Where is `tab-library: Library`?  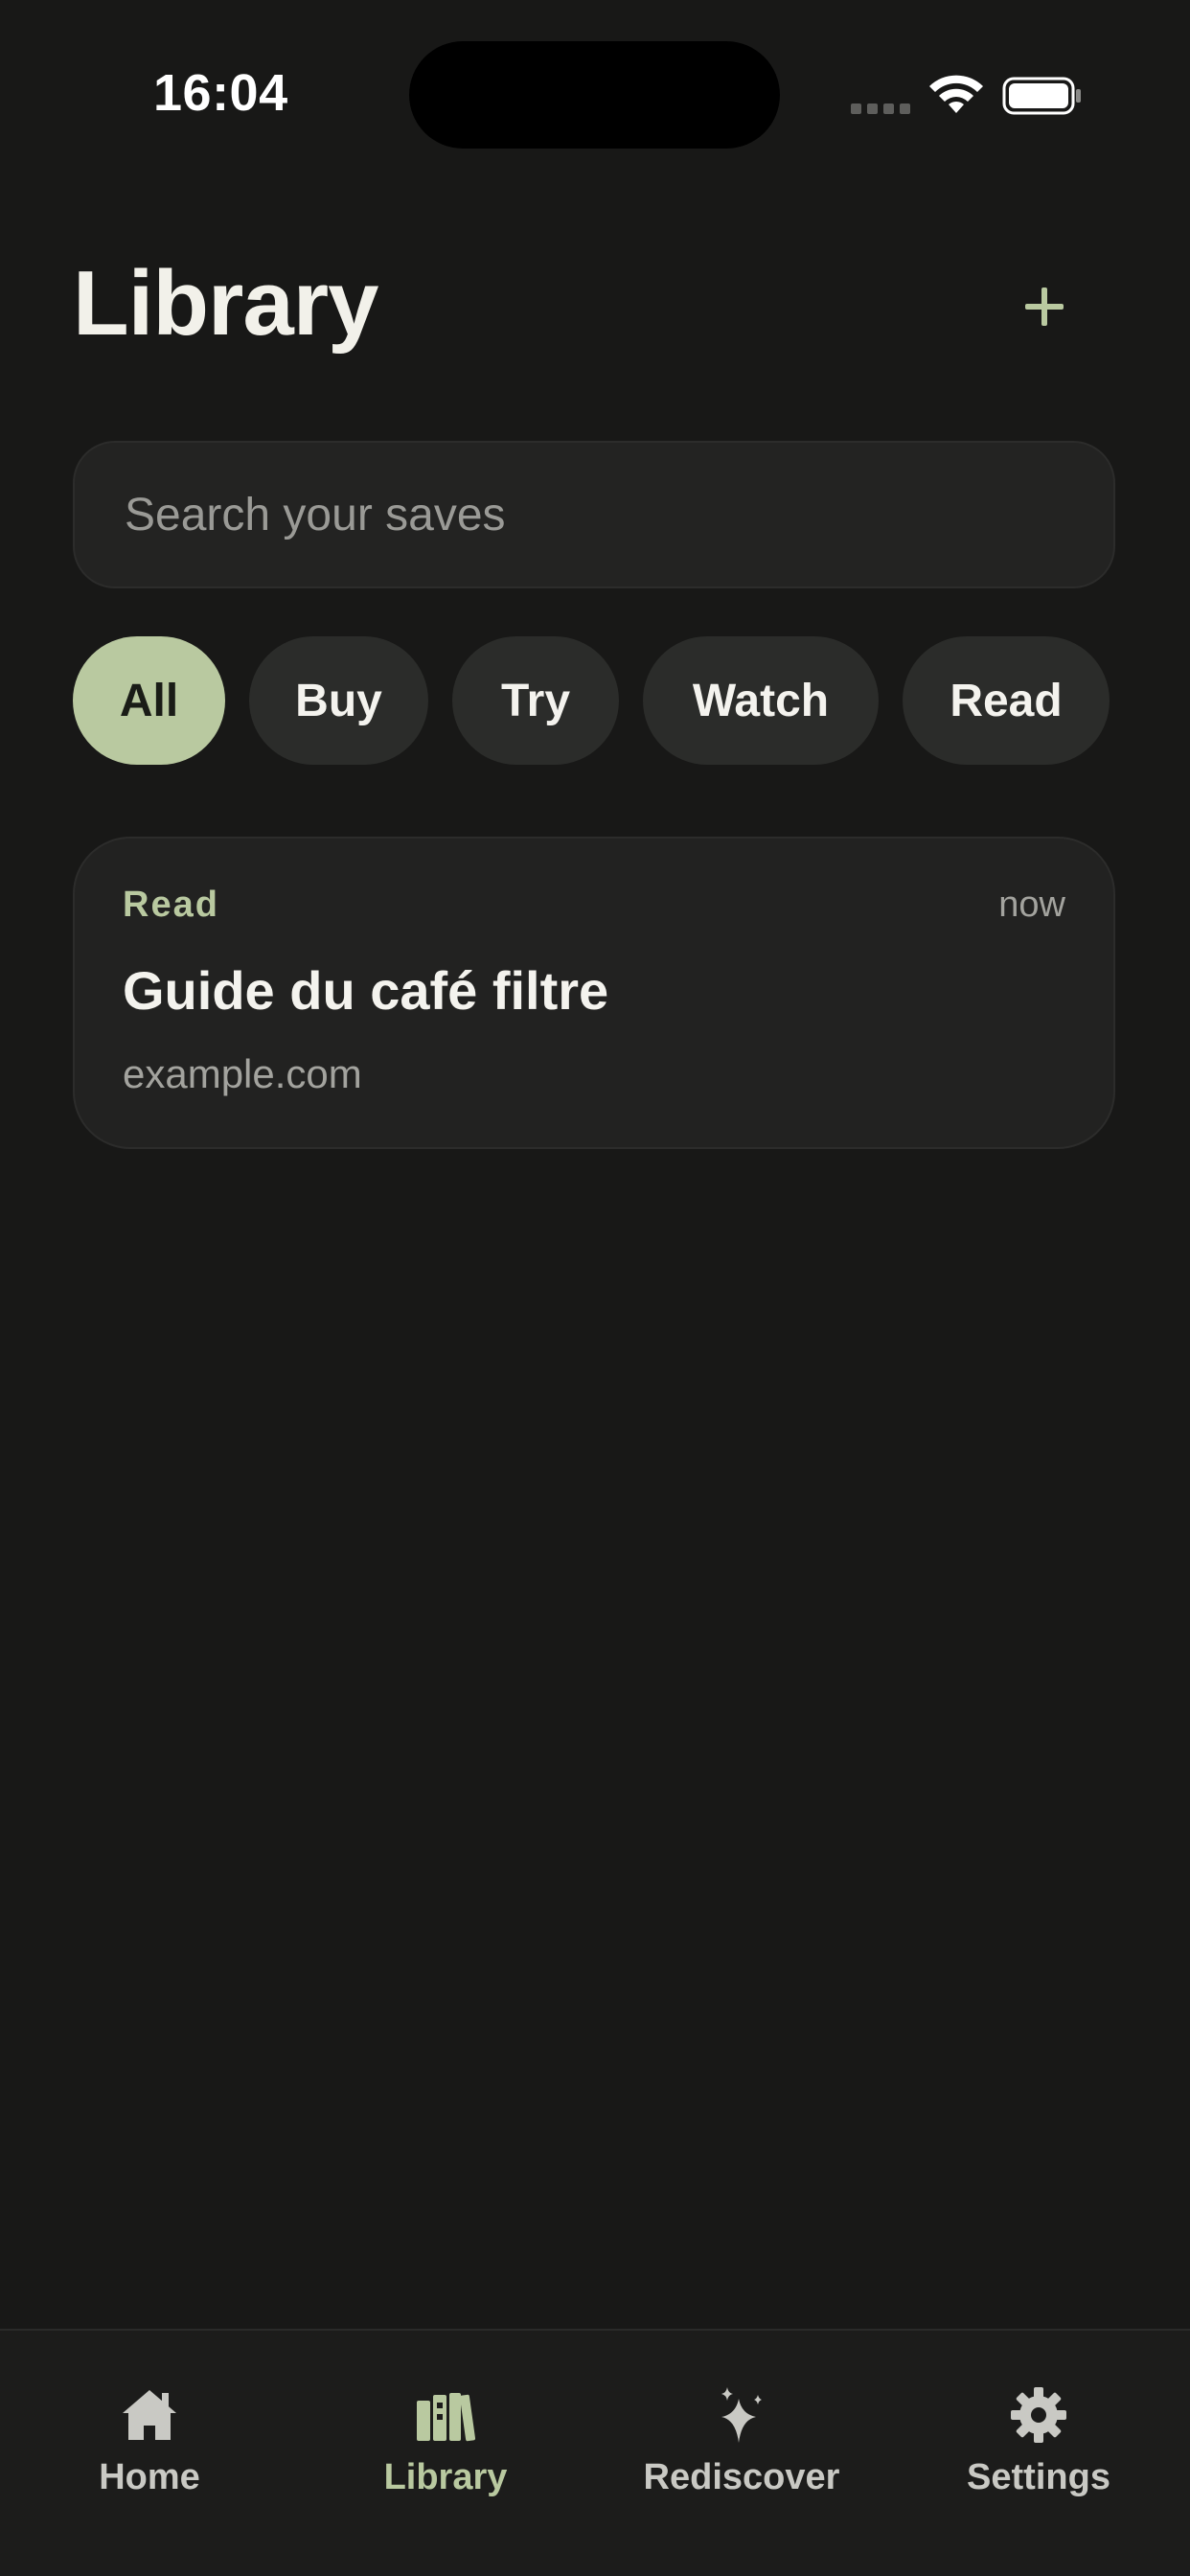 tab-library: Library is located at coordinates (446, 2441).